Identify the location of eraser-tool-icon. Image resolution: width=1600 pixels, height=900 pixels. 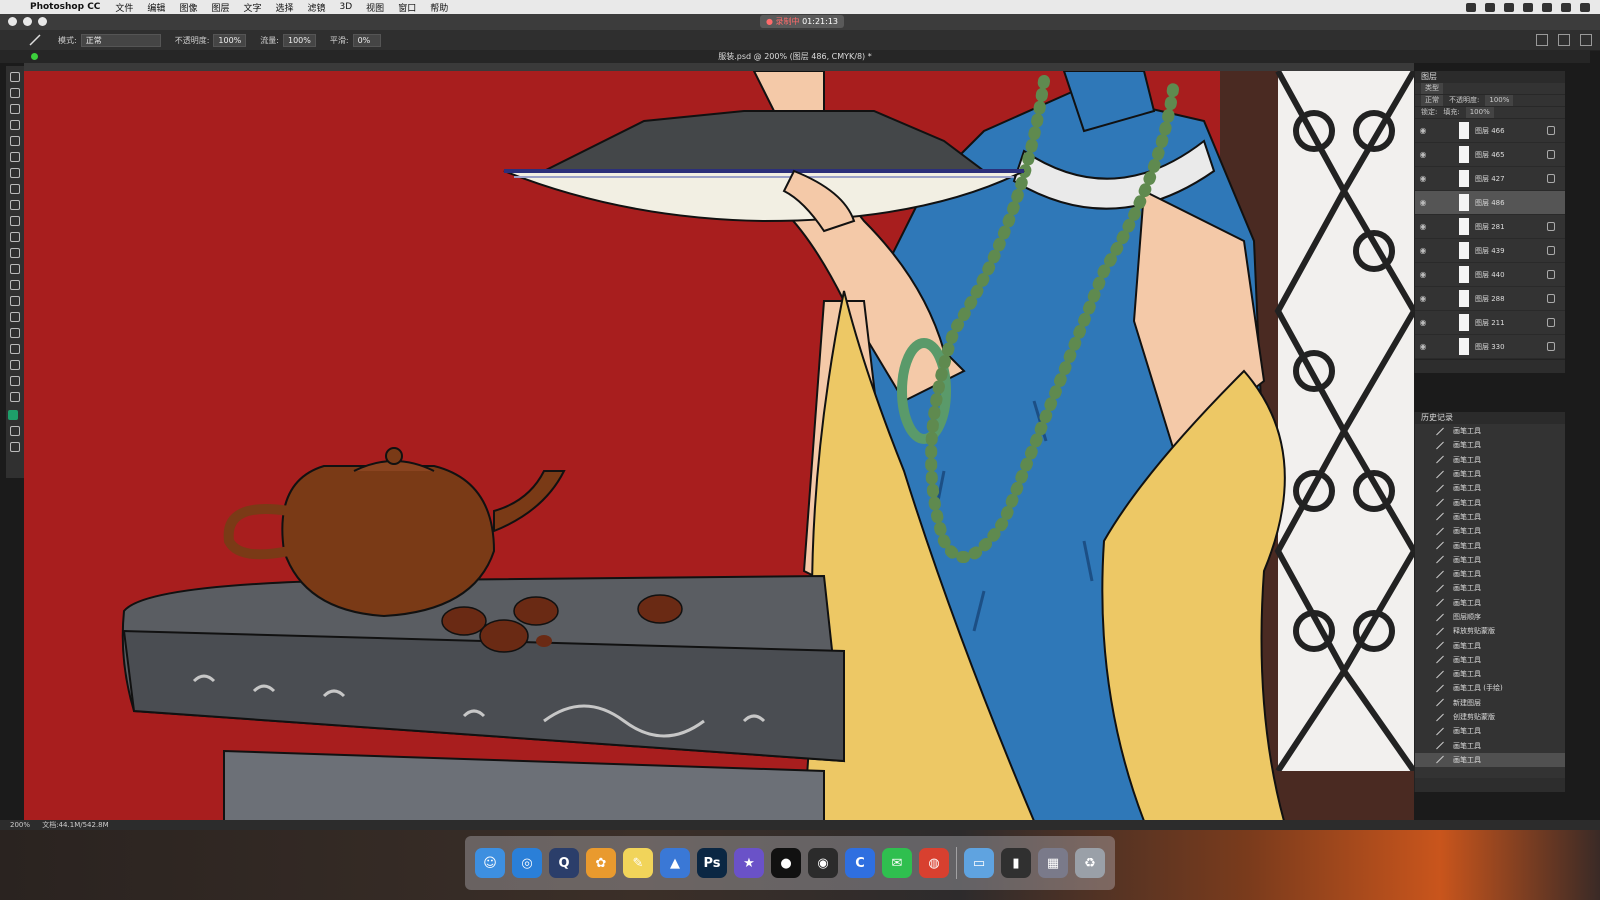
(15, 237).